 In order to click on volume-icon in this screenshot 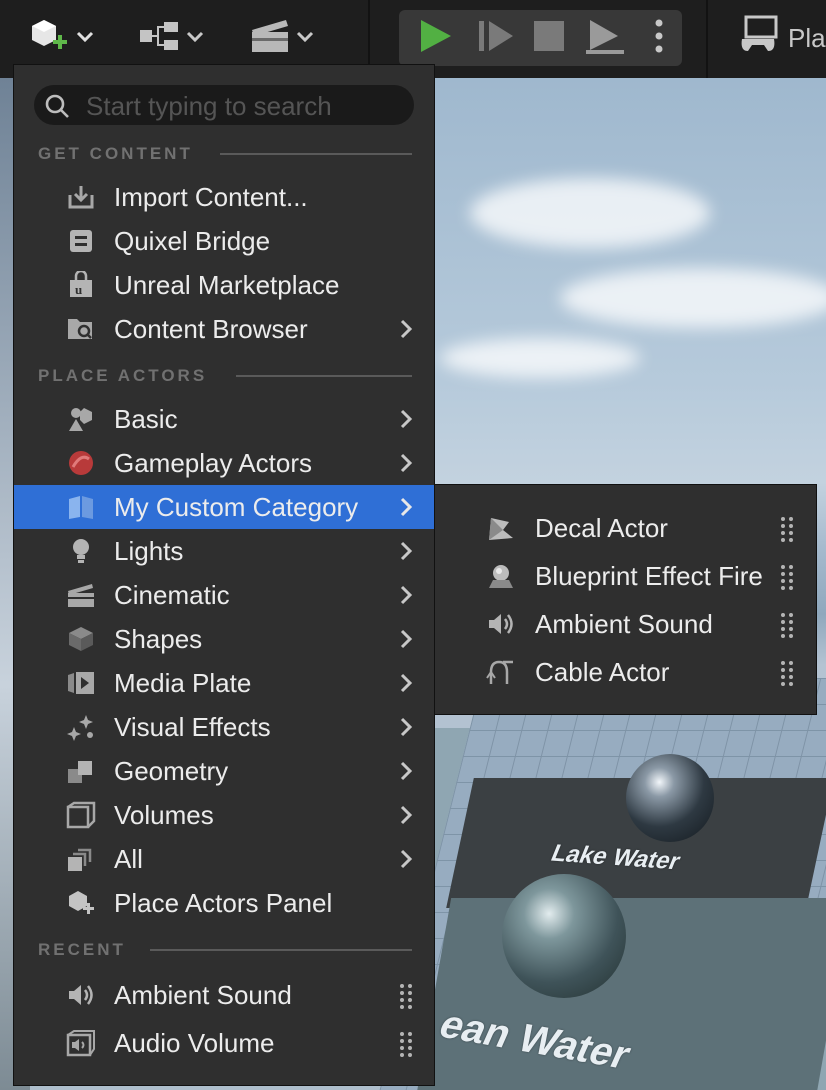, I will do `click(81, 815)`.